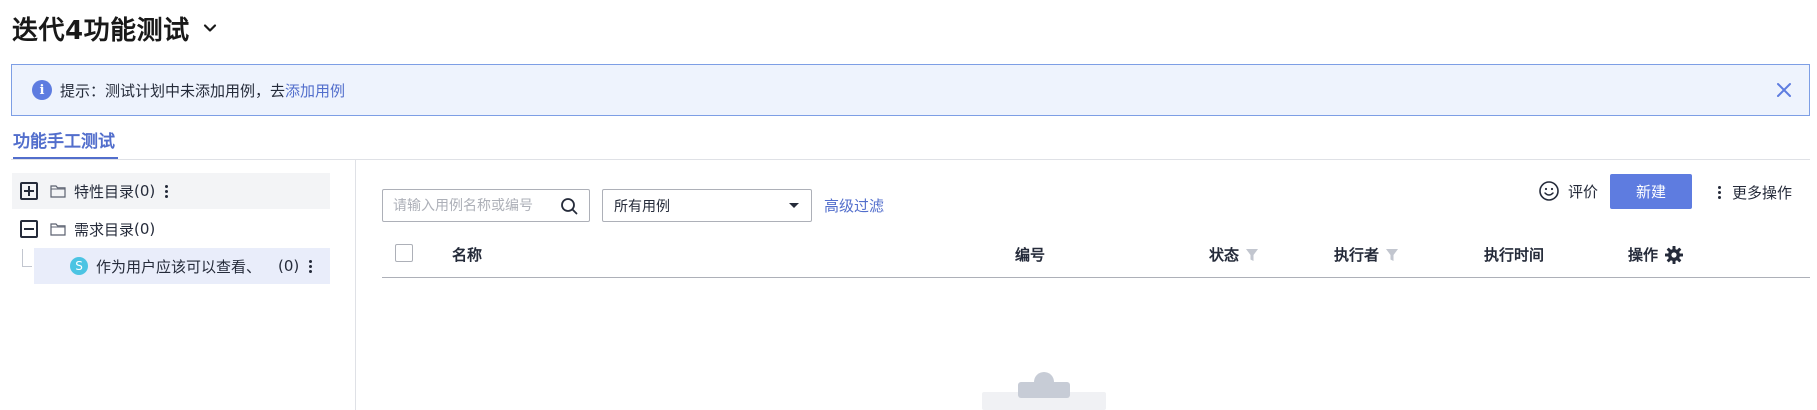 This screenshot has height=410, width=1817. I want to click on new-button: 新建, so click(1651, 191).